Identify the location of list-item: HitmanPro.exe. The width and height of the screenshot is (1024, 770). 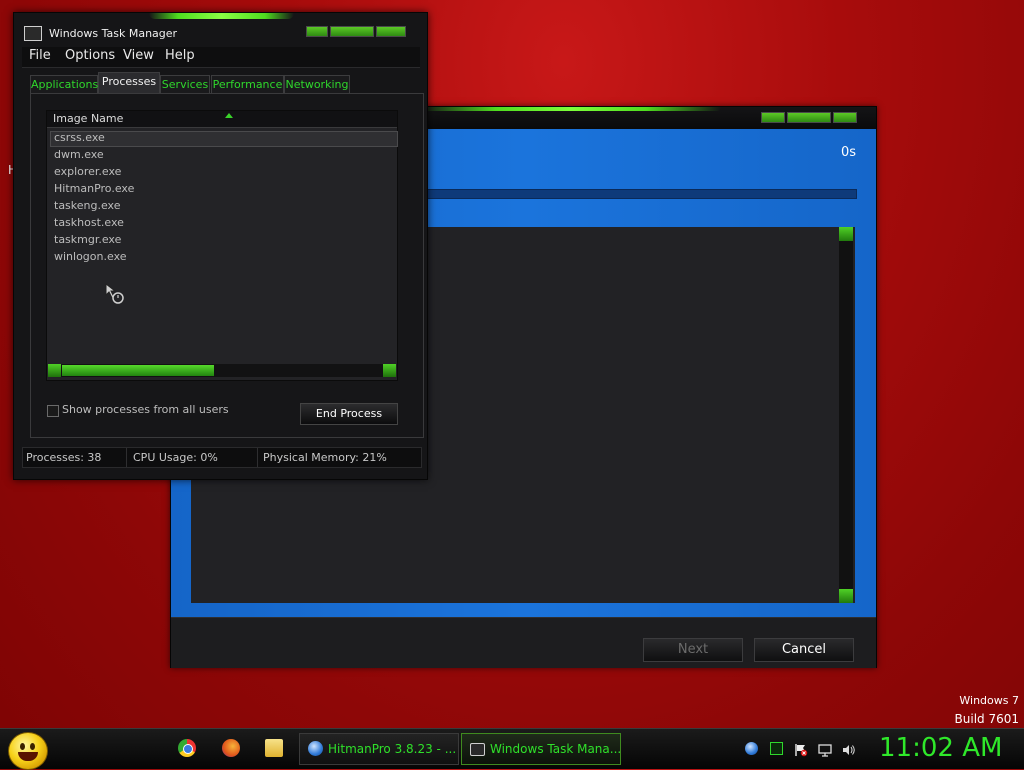
(94, 188).